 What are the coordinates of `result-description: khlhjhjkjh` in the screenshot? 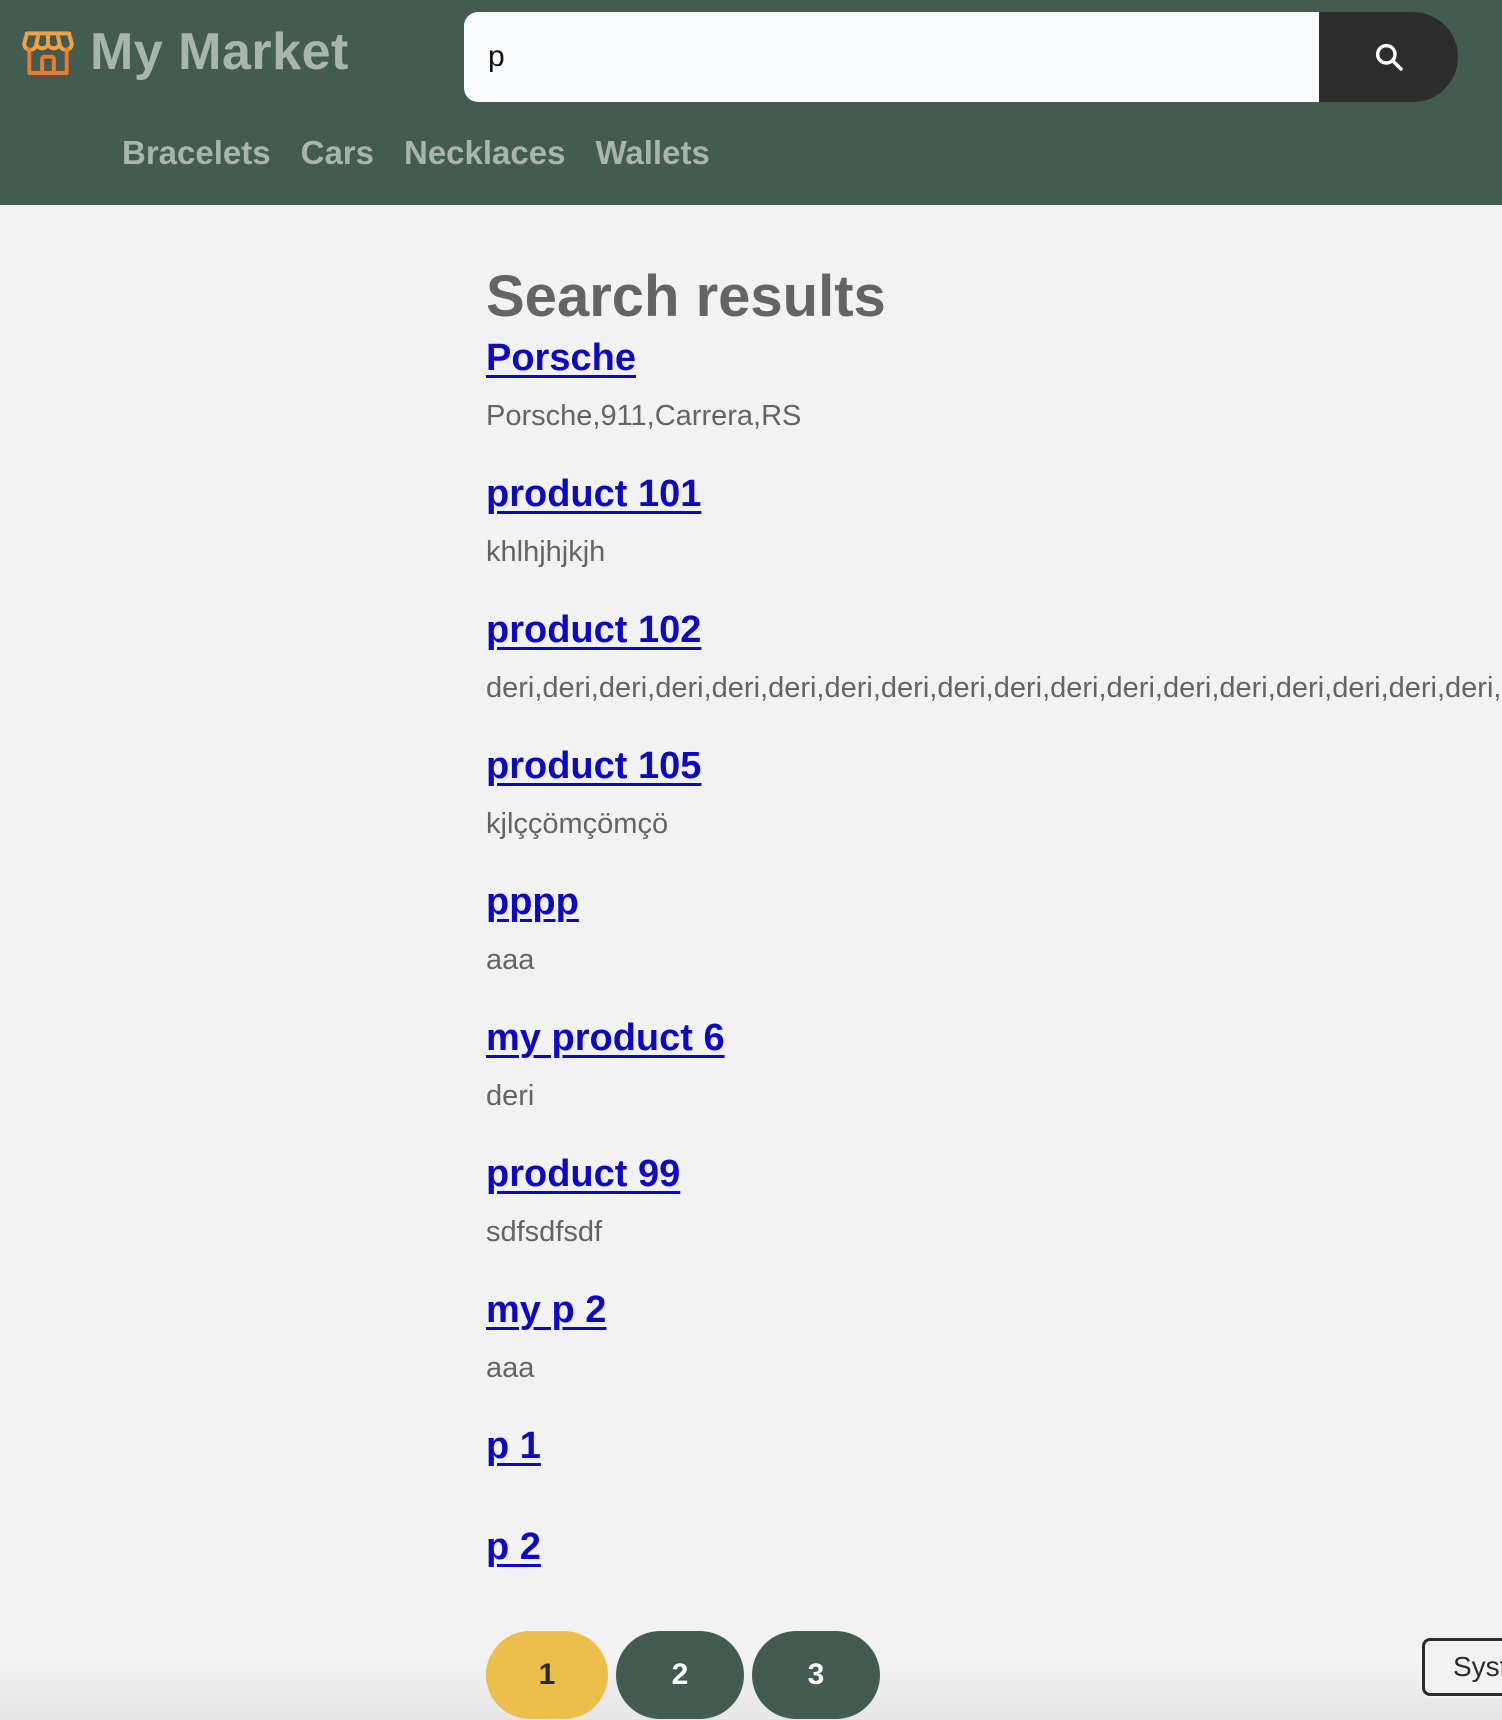 It's located at (546, 552).